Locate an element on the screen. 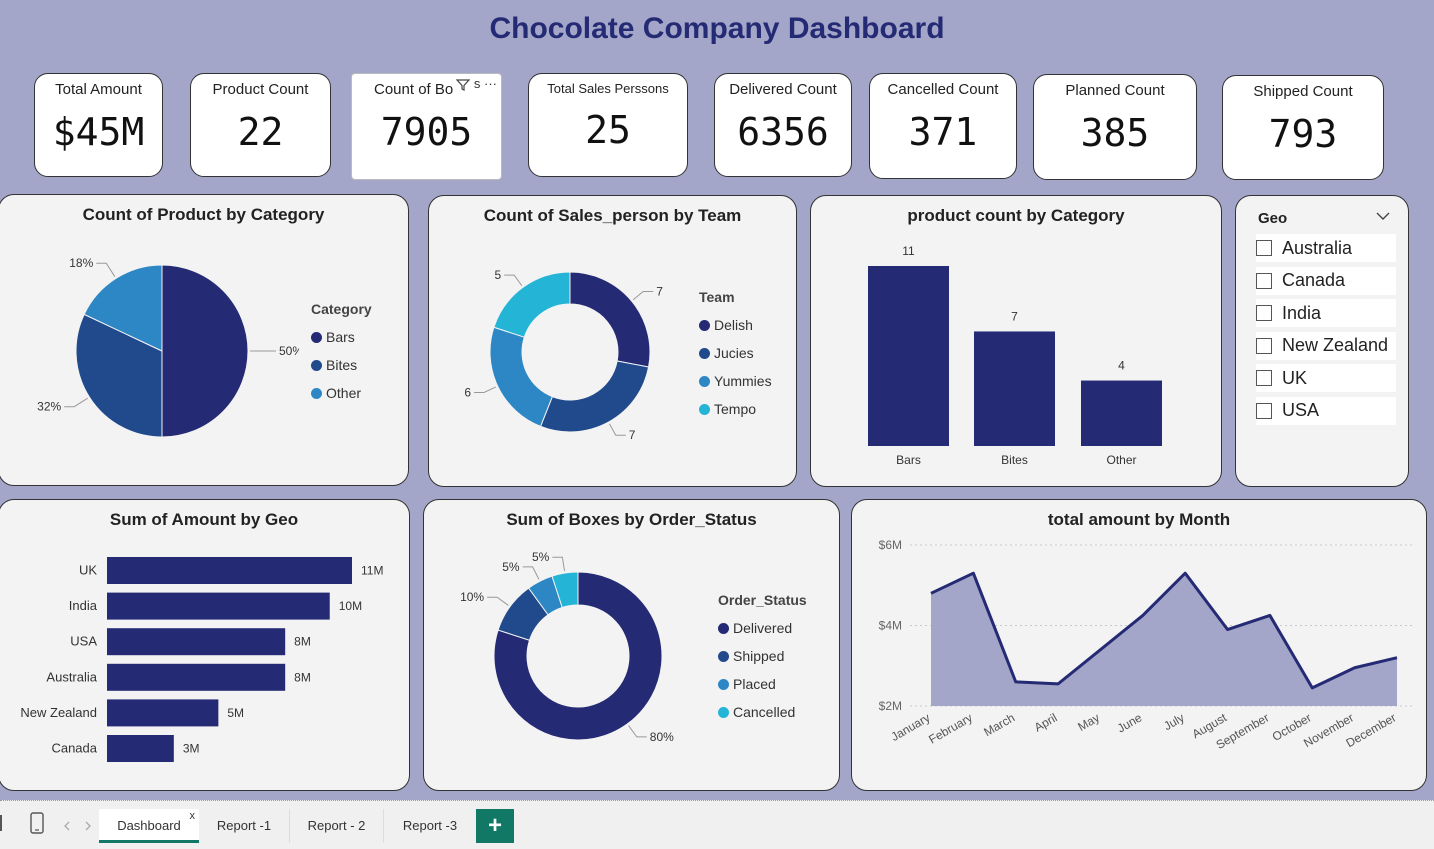 This screenshot has height=849, width=1434. data-label: 32% is located at coordinates (49, 407).